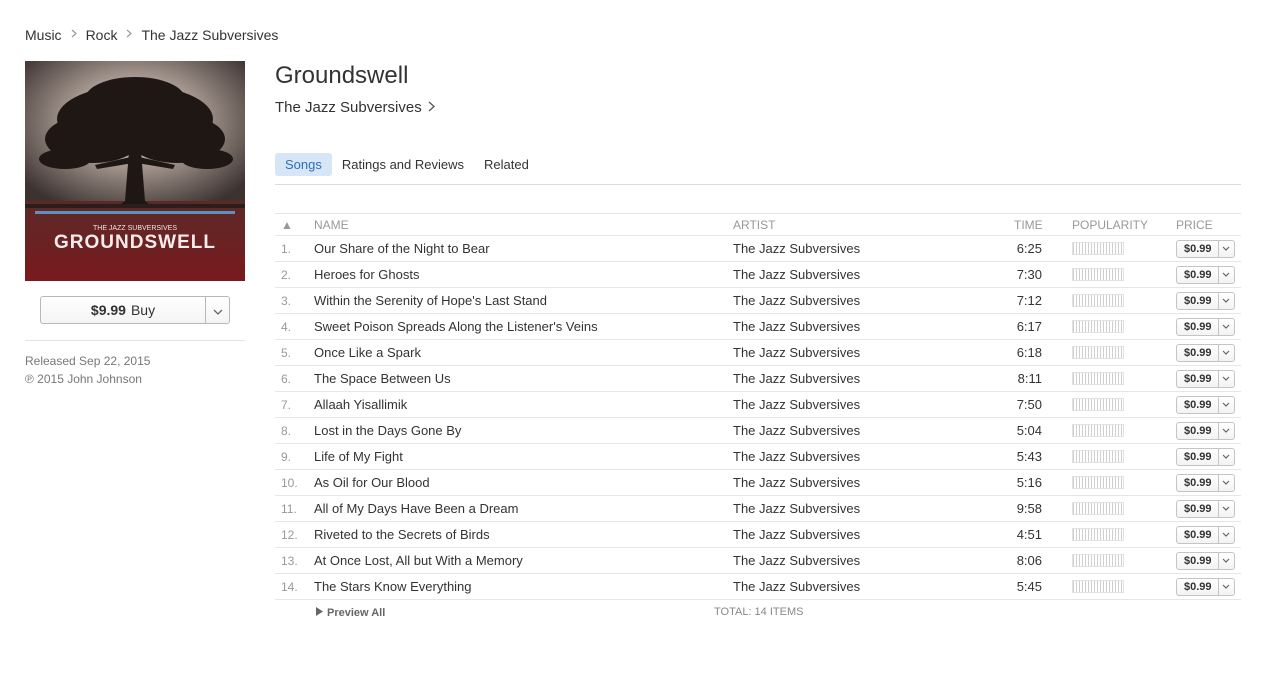  I want to click on track-time: 5:45, so click(1020, 586).